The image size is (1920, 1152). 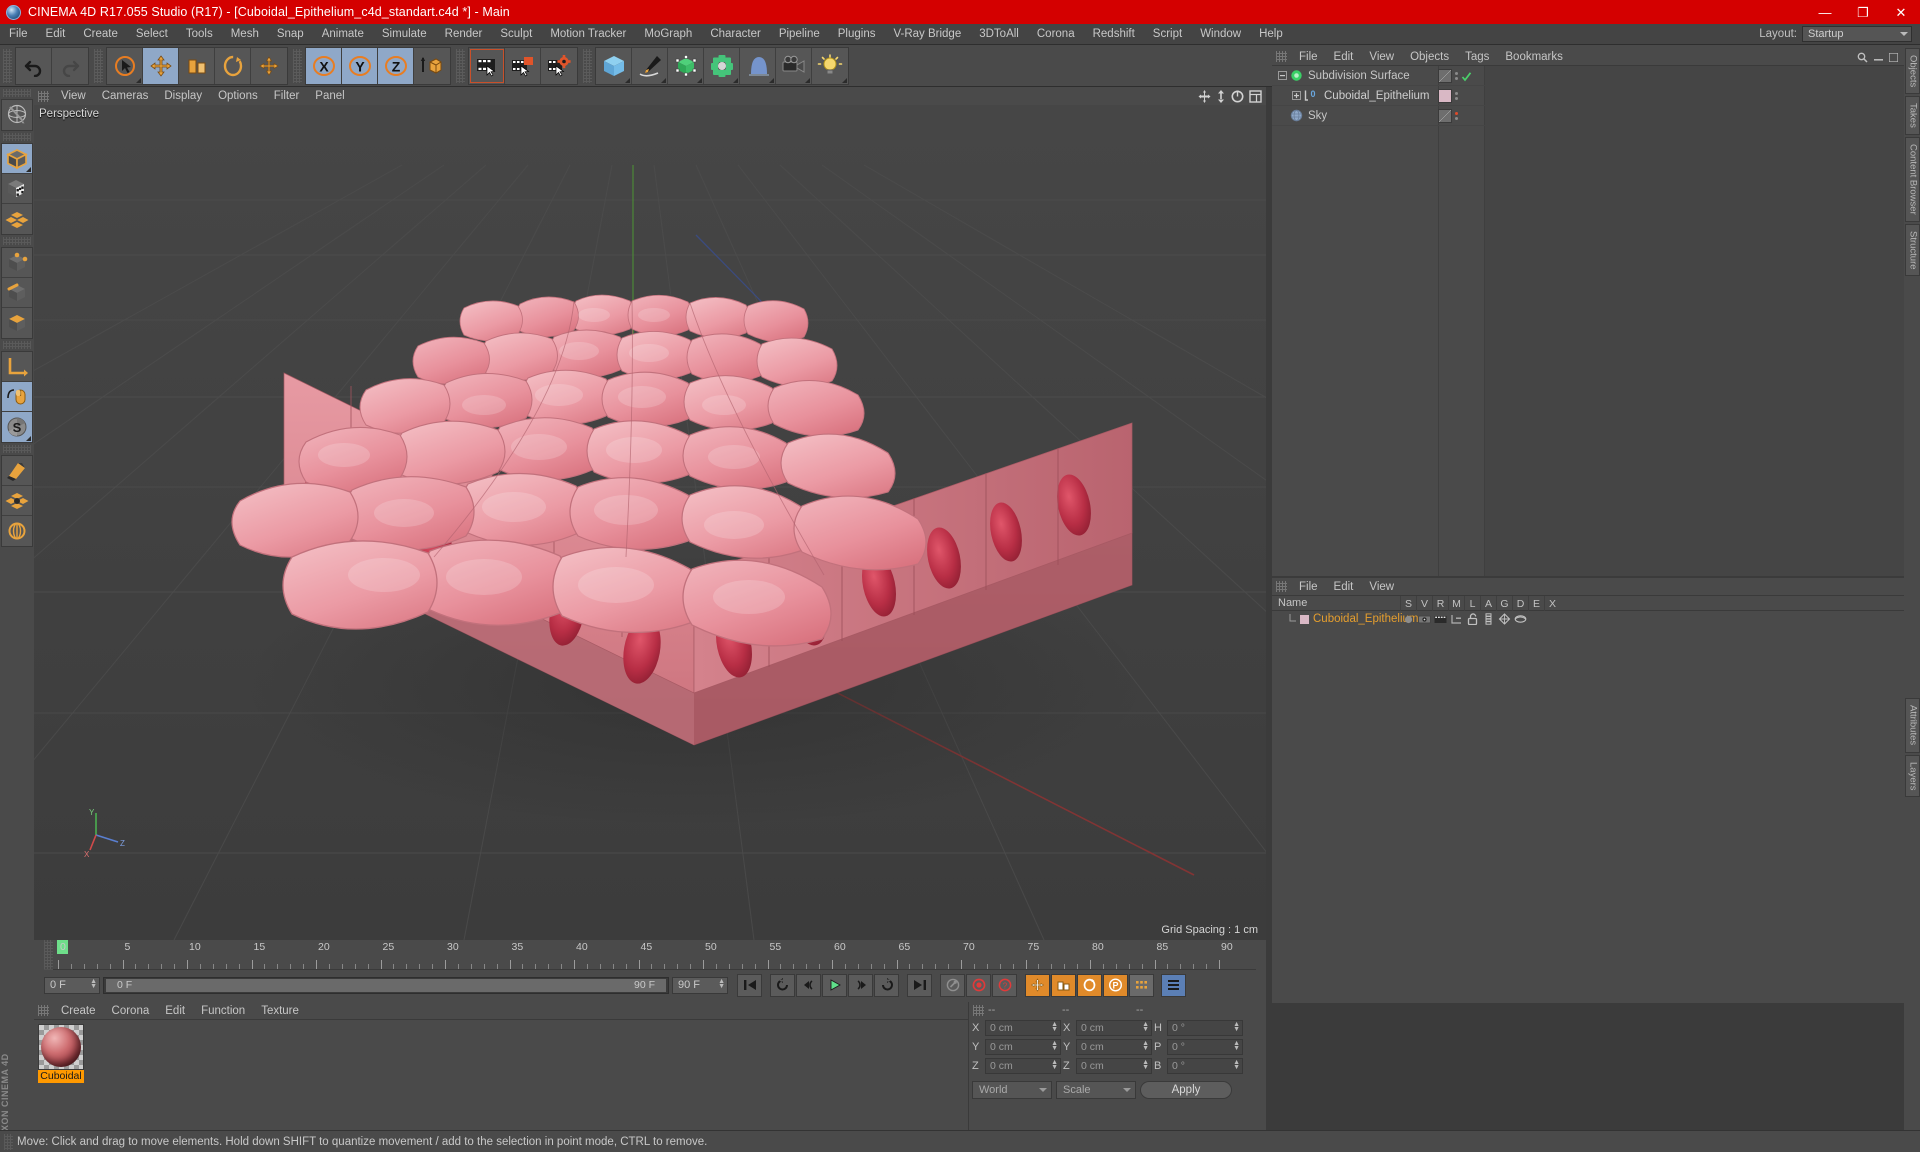 What do you see at coordinates (34, 65) in the screenshot?
I see `undo-button` at bounding box center [34, 65].